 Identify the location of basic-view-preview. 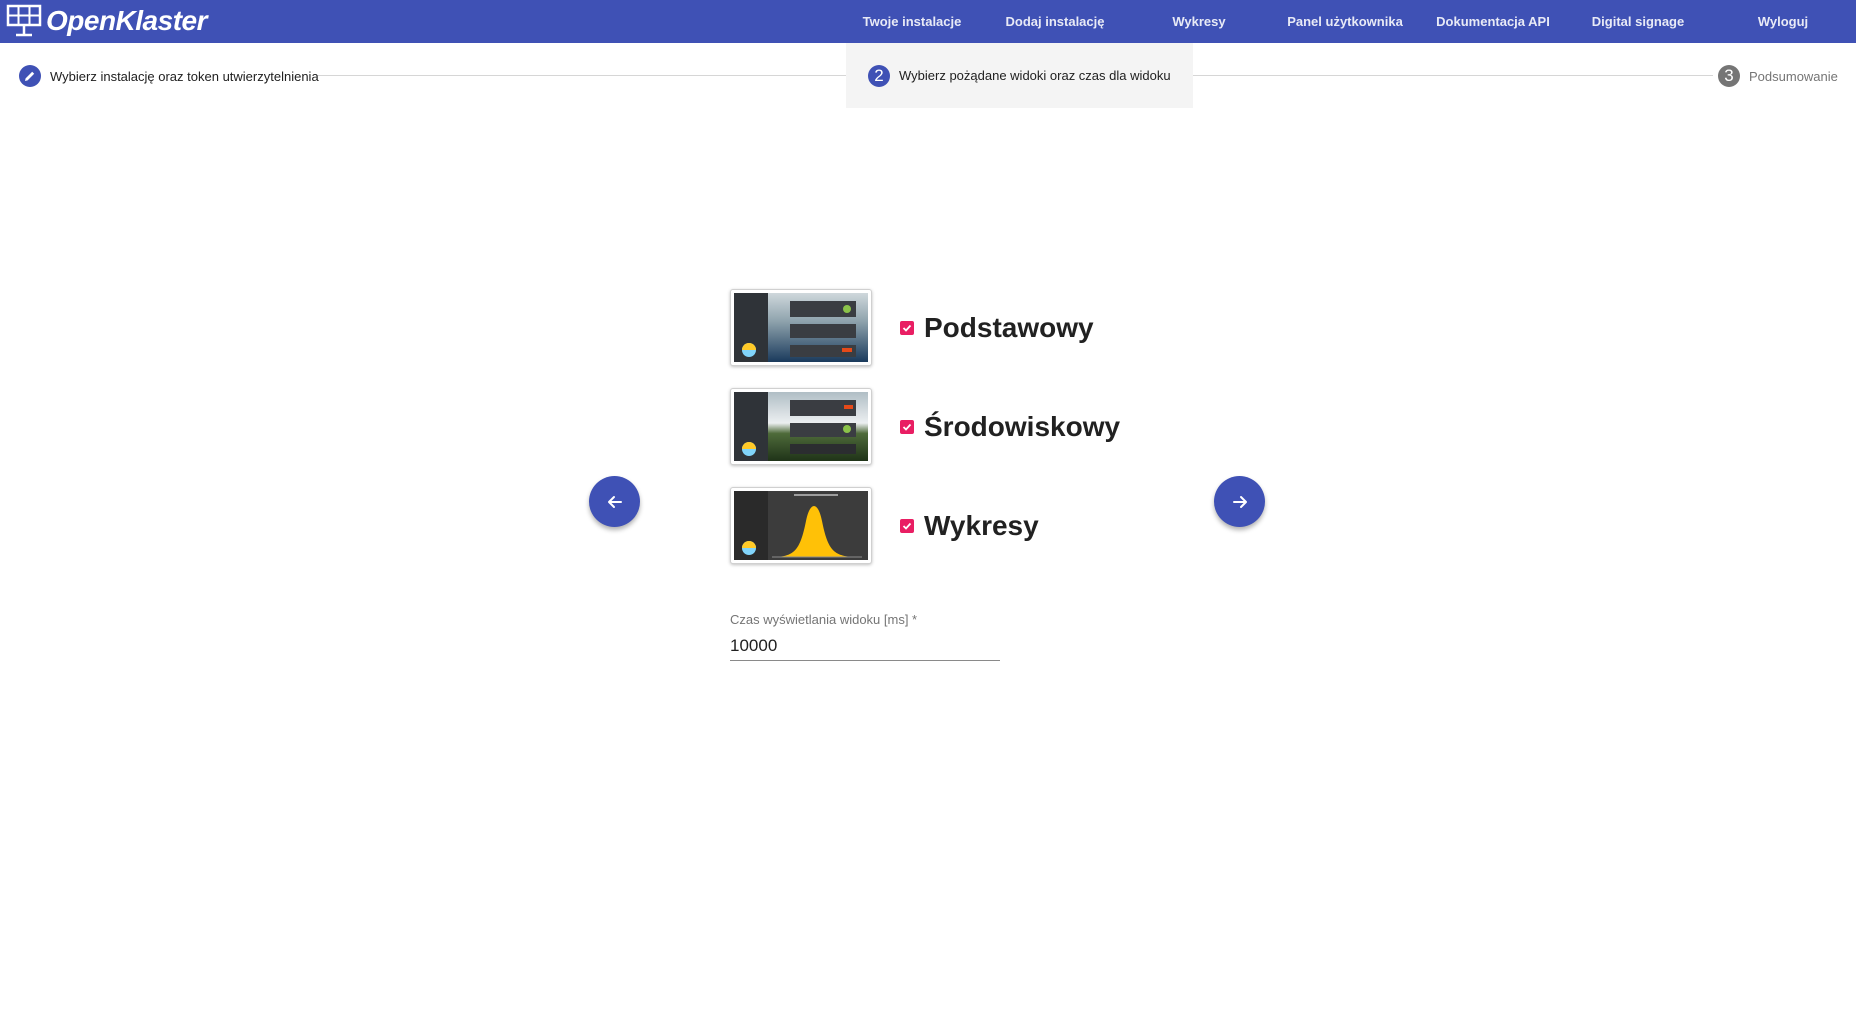
(801, 327).